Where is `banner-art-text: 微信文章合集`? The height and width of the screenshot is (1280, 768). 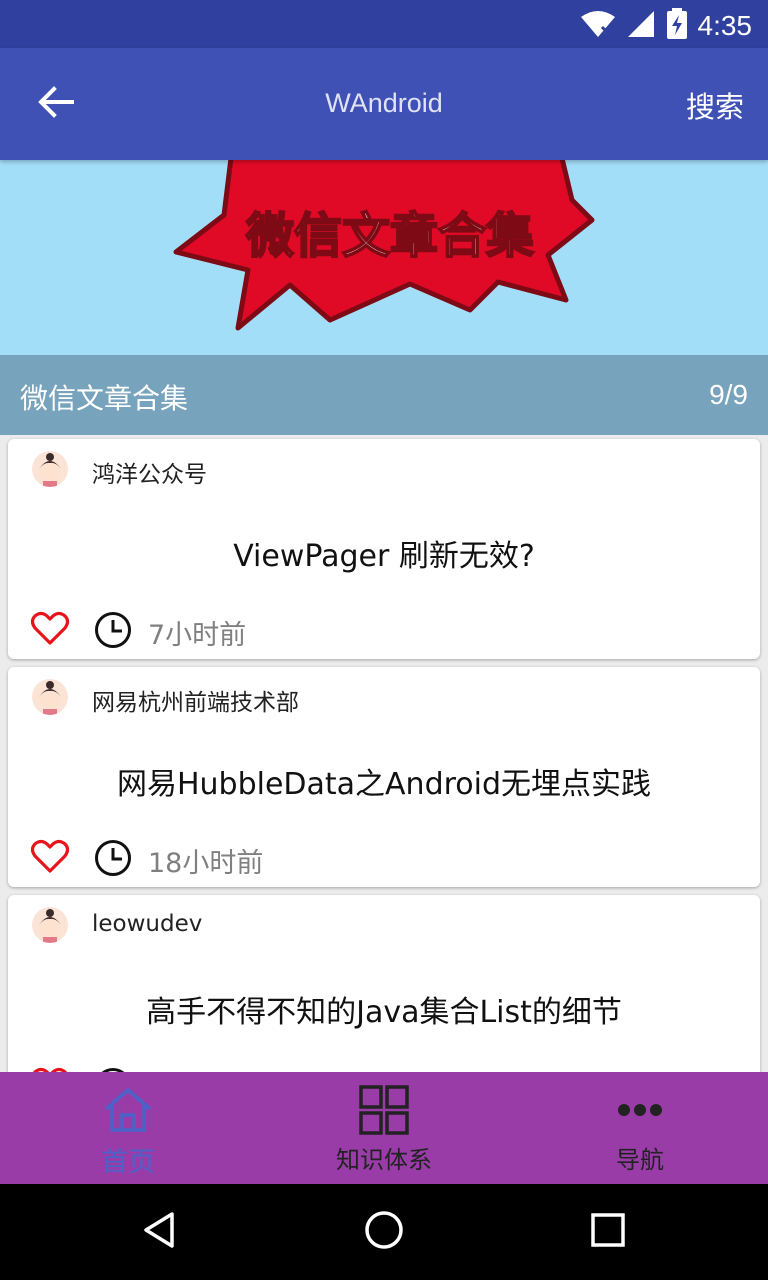
banner-art-text: 微信文章合集 is located at coordinates (389, 236).